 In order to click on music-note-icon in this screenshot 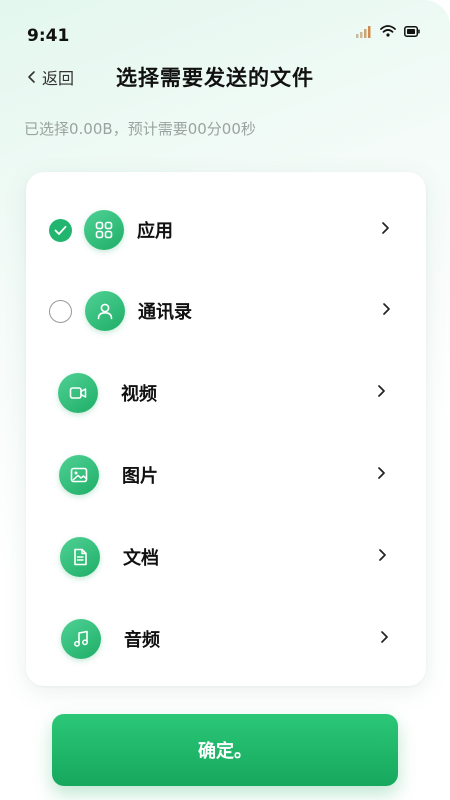, I will do `click(81, 639)`.